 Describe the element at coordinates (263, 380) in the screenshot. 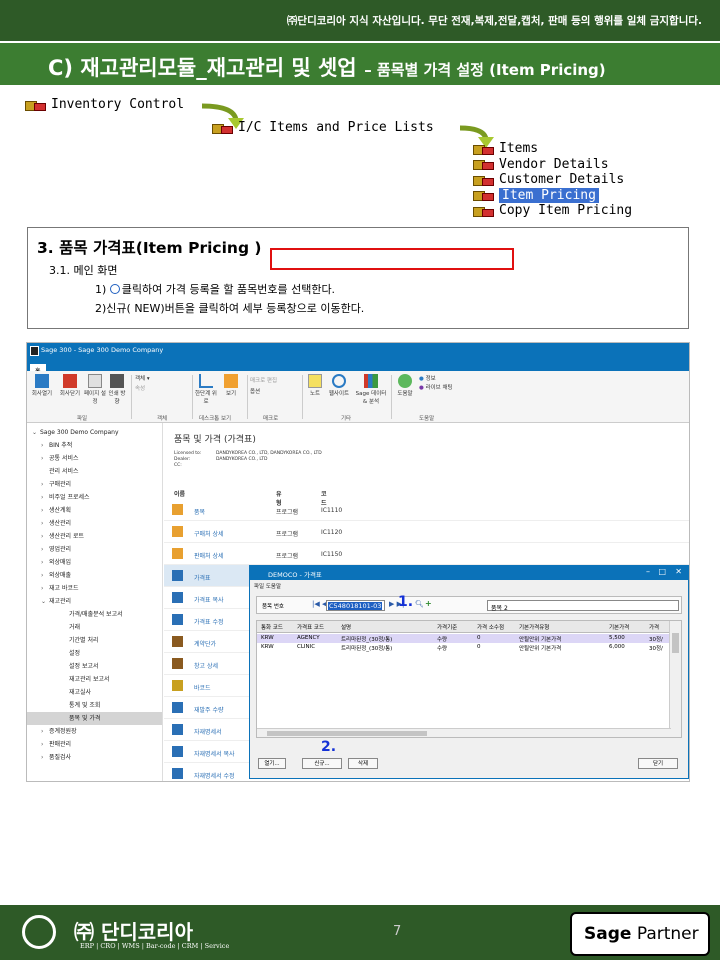

I see `edit-macro-button: 매크로 편집` at that location.